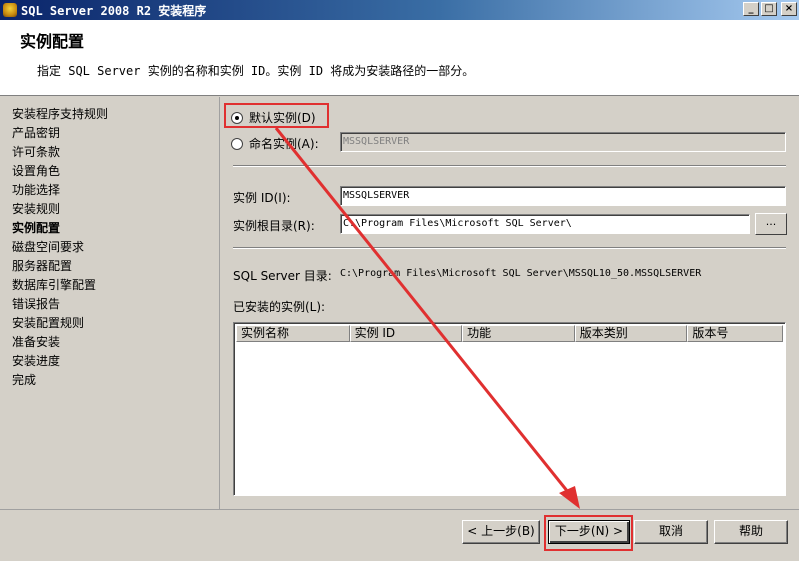  I want to click on default-instance-option: 默认实例(D), so click(273, 117).